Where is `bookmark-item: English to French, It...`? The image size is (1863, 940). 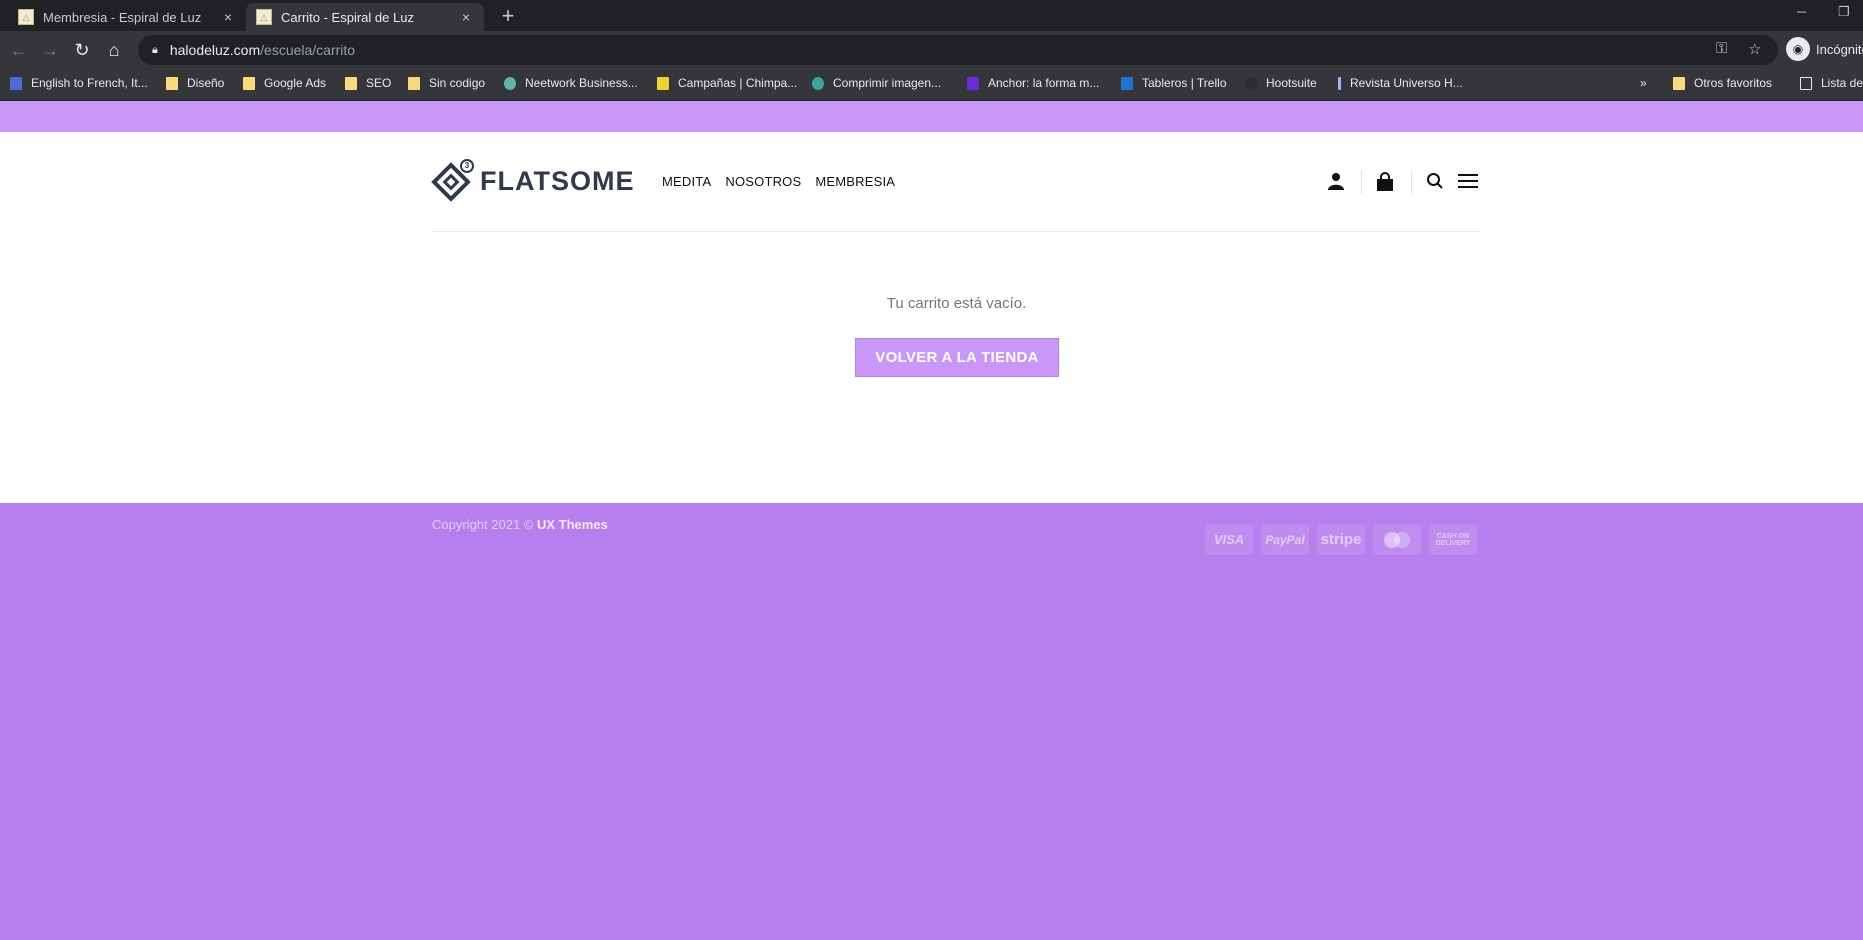 bookmark-item: English to French, It... is located at coordinates (79, 83).